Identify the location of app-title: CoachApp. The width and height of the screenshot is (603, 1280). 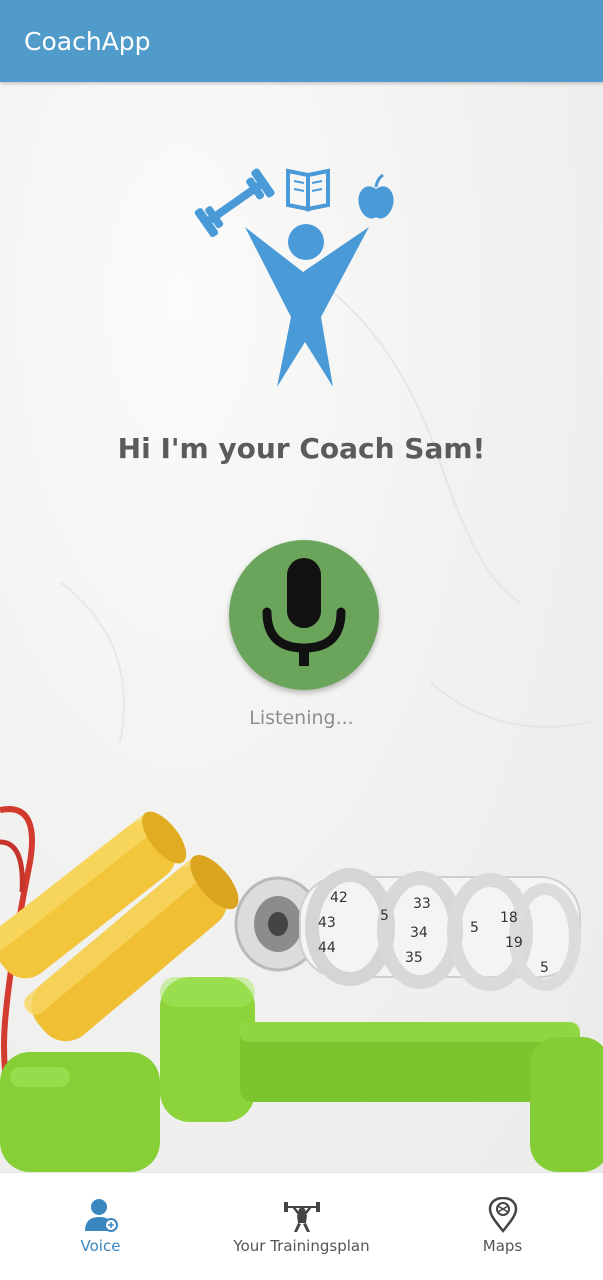
(87, 41).